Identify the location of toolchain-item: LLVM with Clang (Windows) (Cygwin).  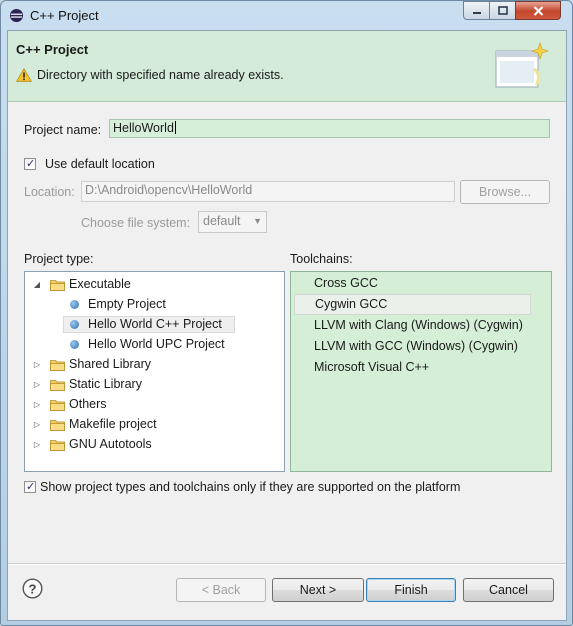
(412, 325).